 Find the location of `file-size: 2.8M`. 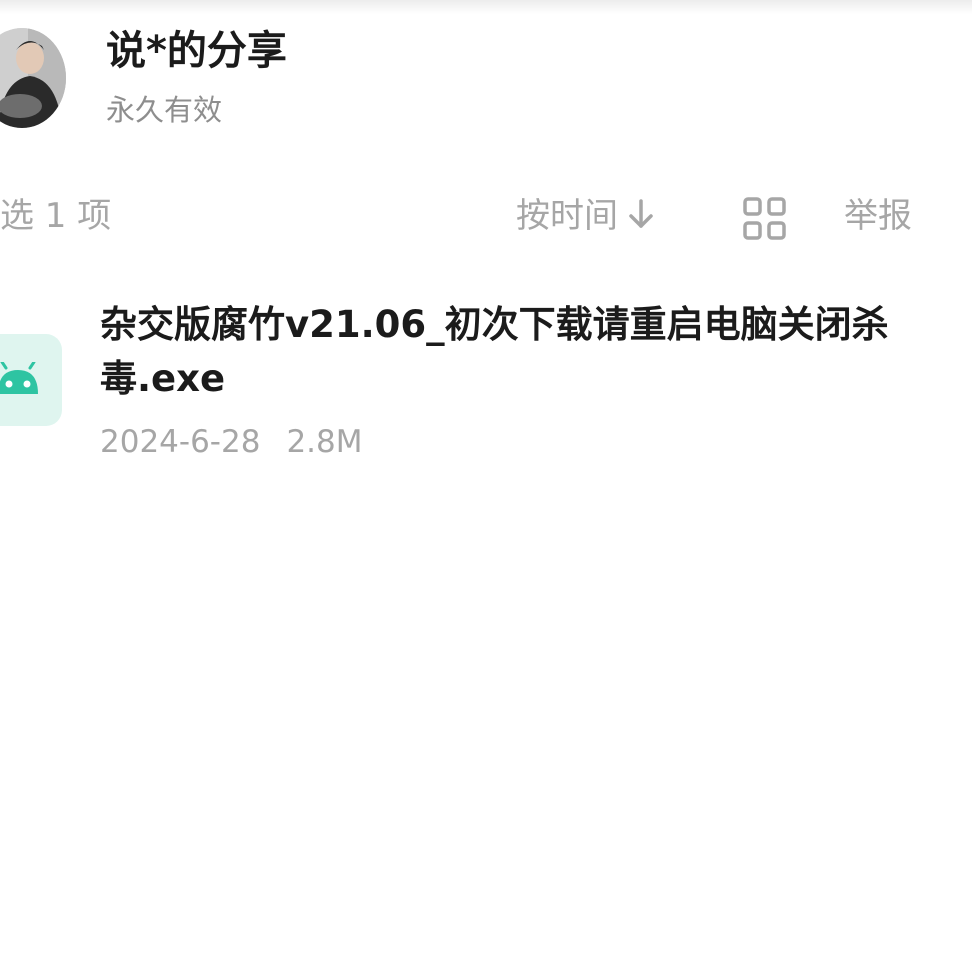

file-size: 2.8M is located at coordinates (324, 442).